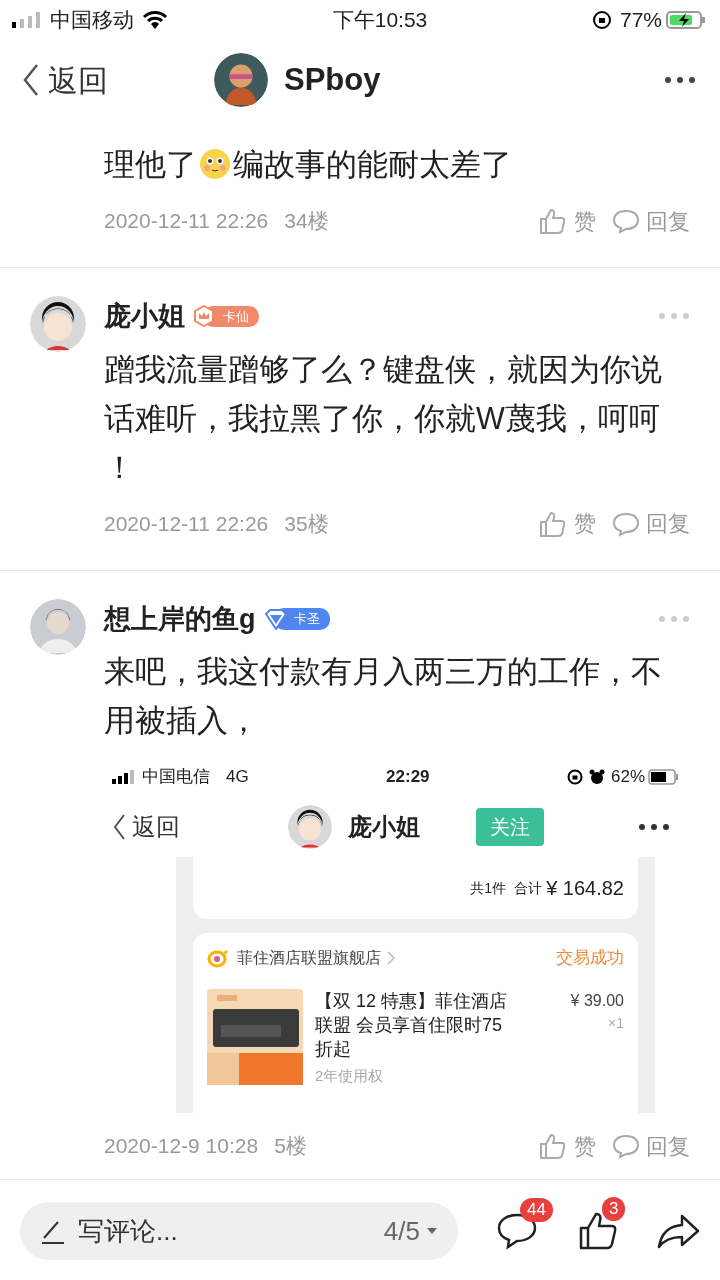  What do you see at coordinates (380, 20) in the screenshot?
I see `status-time: 下午10:53` at bounding box center [380, 20].